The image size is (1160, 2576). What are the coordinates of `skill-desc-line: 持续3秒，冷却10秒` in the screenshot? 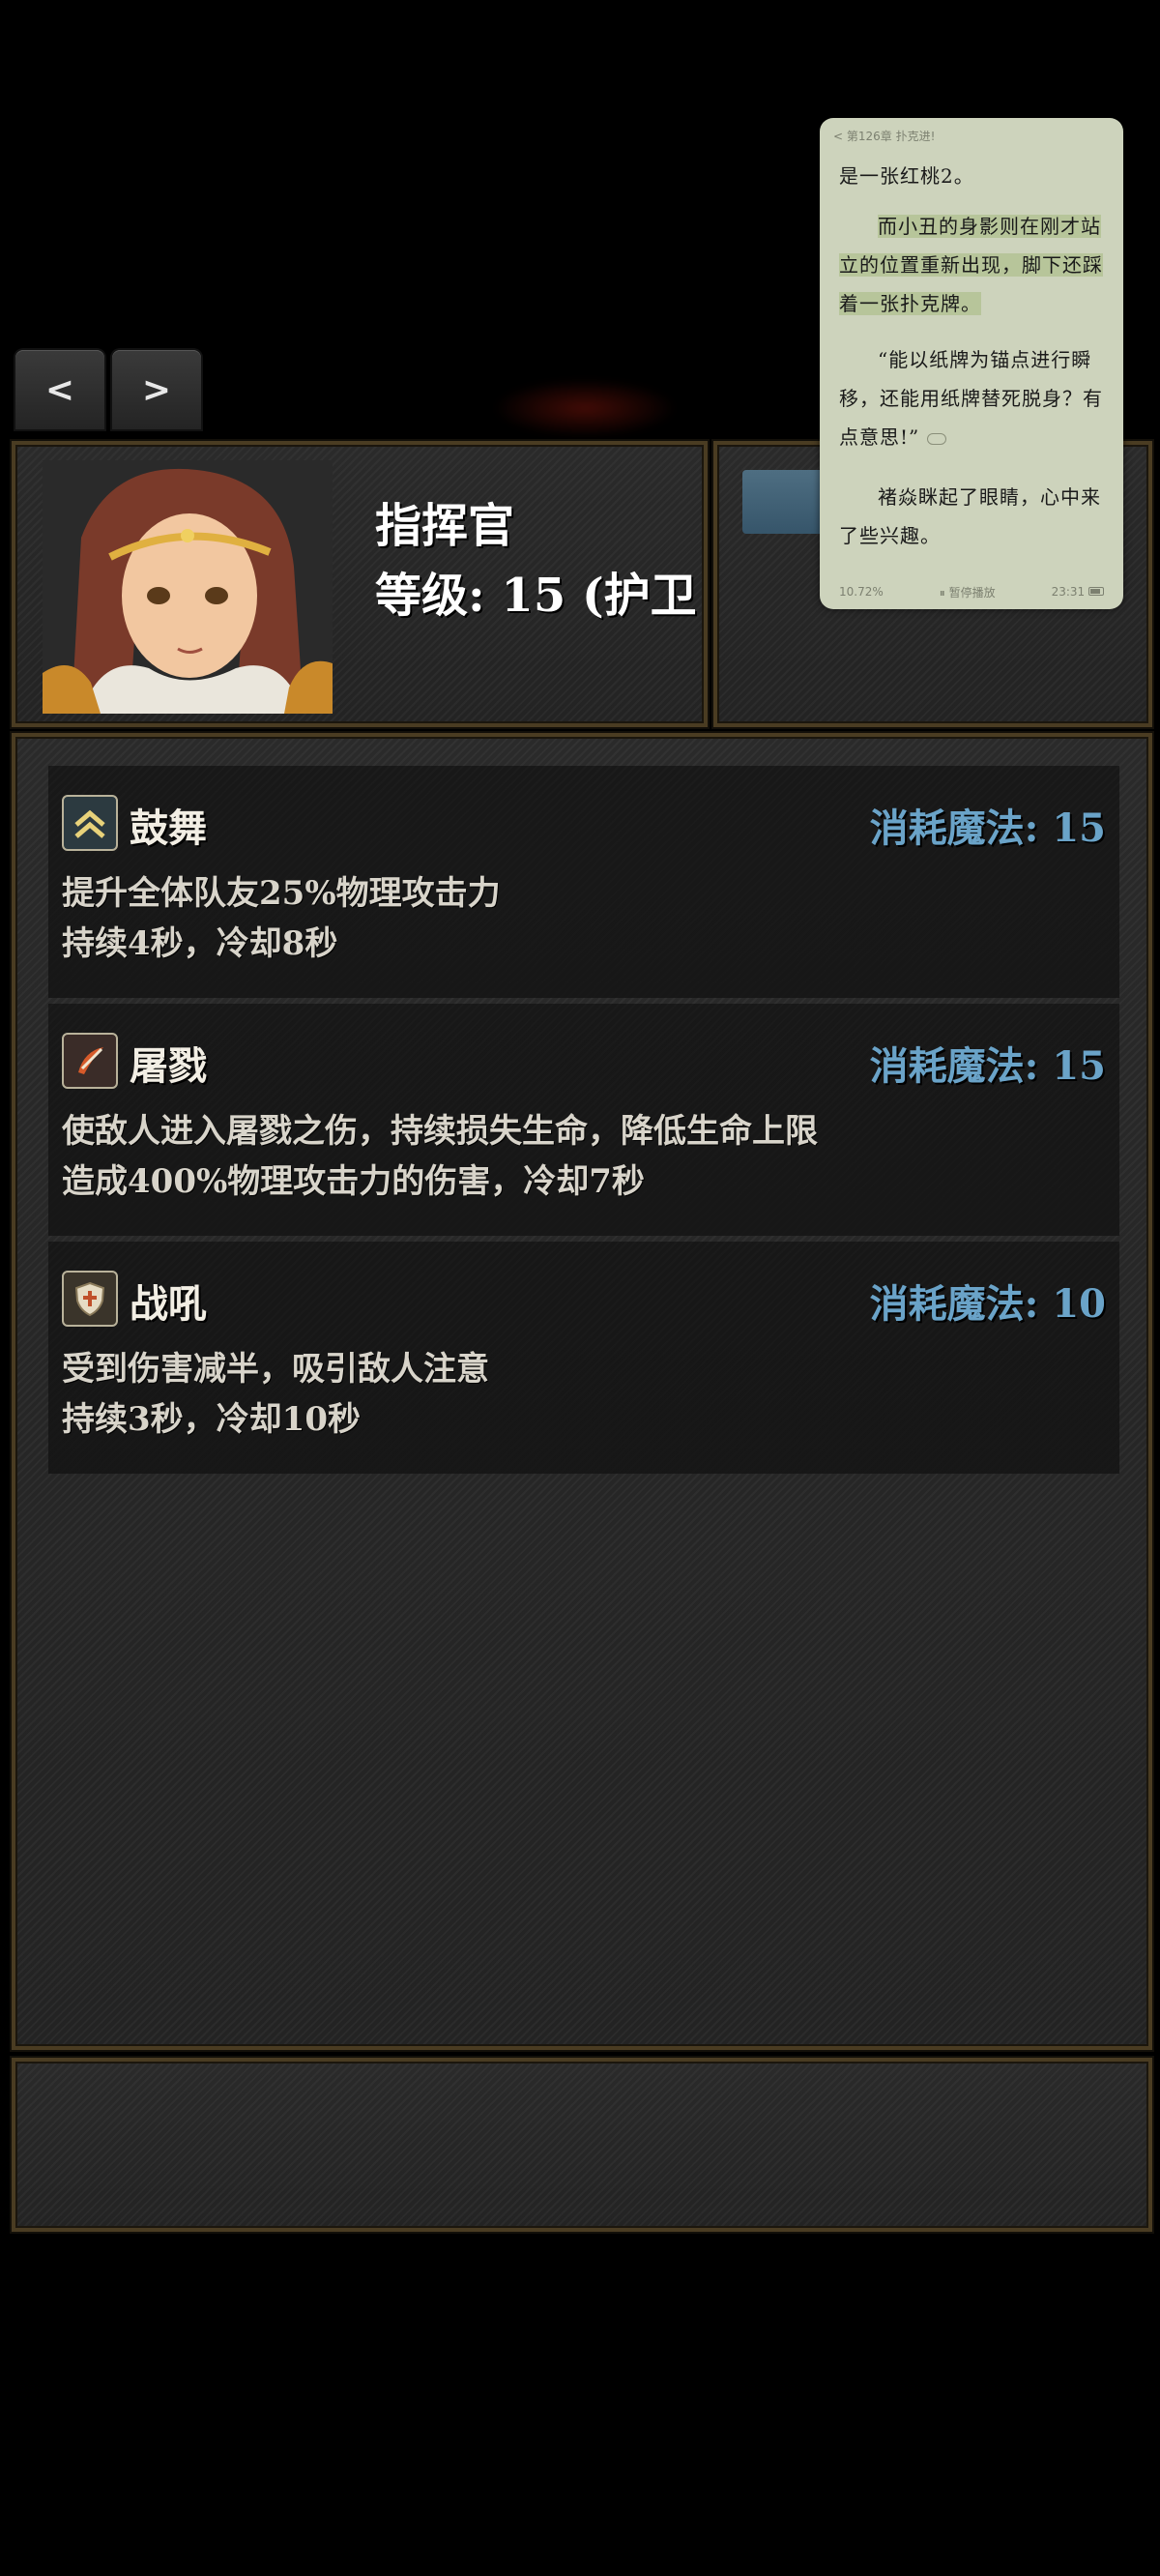 It's located at (211, 1419).